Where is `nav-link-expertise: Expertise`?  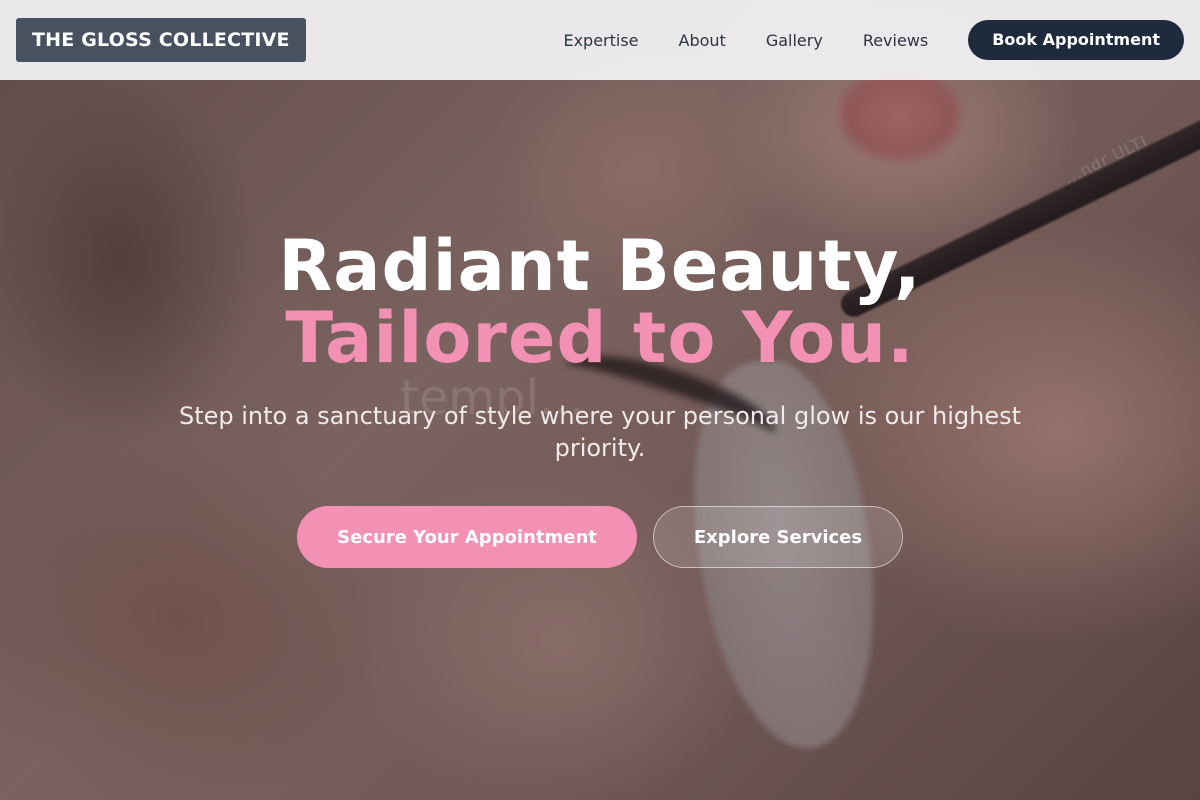
nav-link-expertise: Expertise is located at coordinates (600, 40).